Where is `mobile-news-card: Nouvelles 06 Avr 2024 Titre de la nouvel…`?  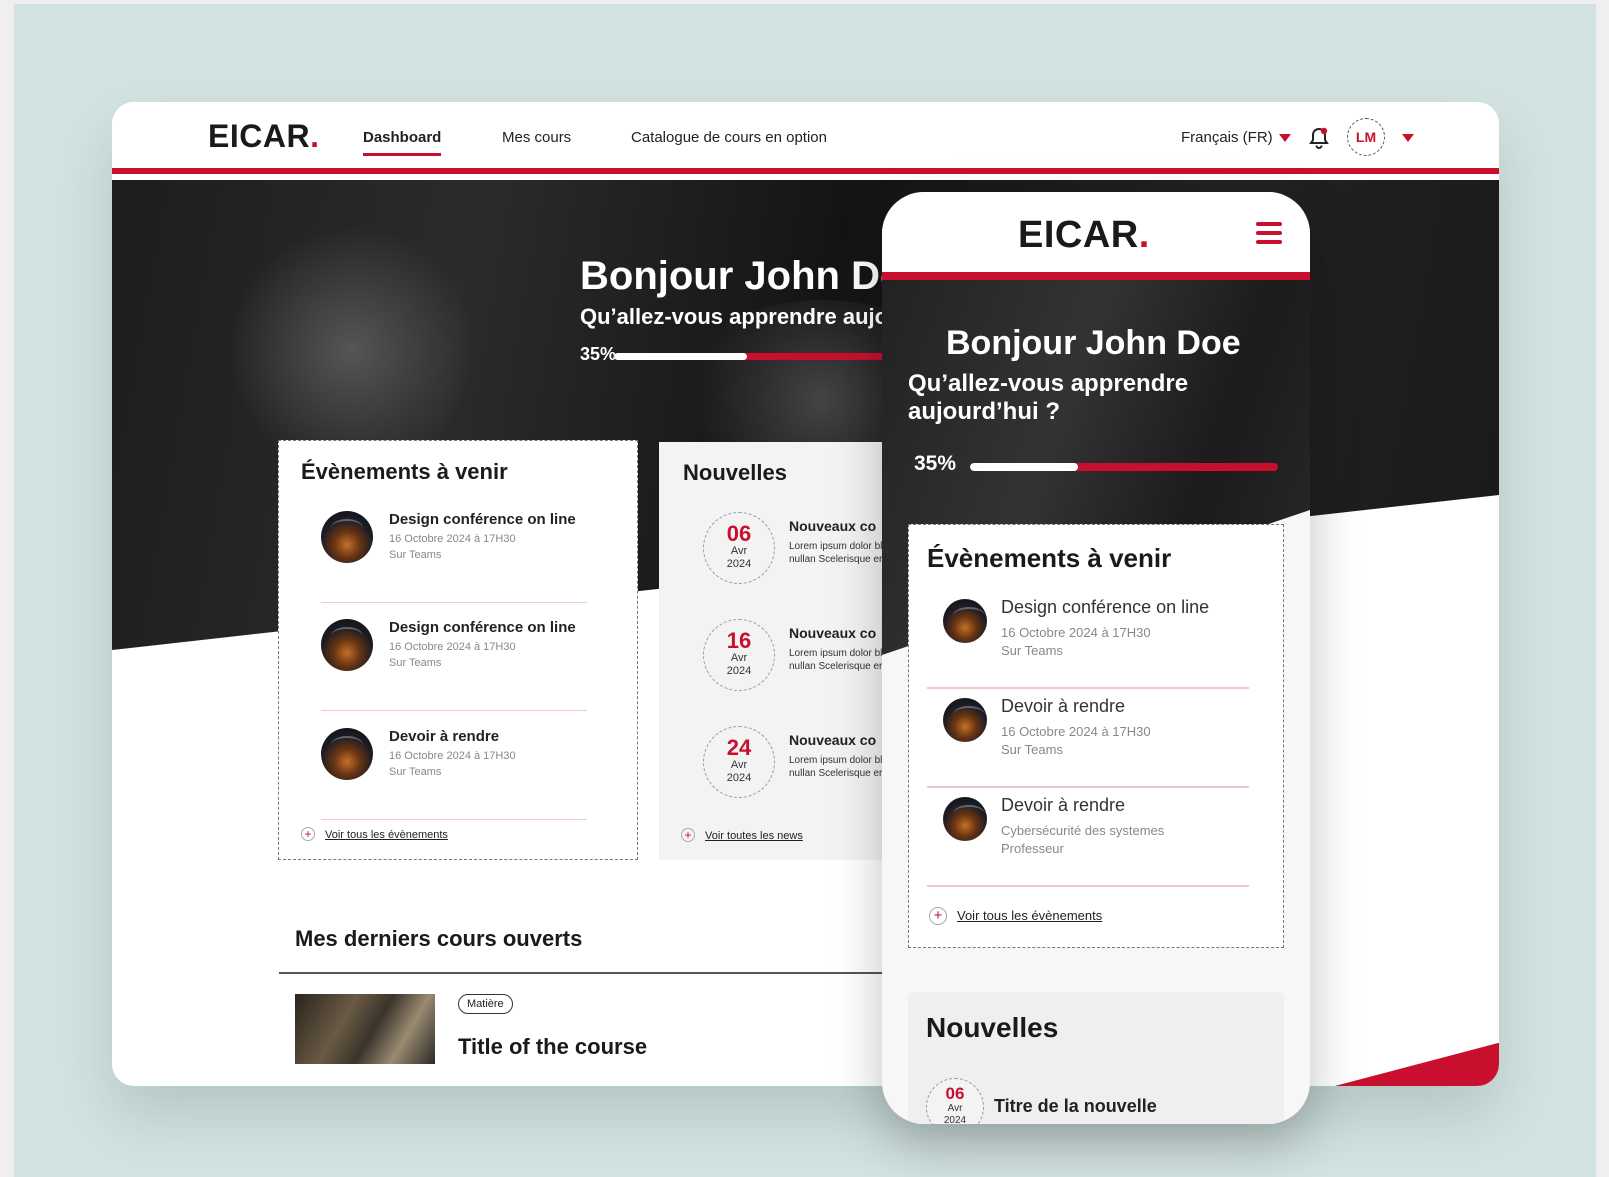 mobile-news-card: Nouvelles 06 Avr 2024 Titre de la nouvel… is located at coordinates (1096, 1058).